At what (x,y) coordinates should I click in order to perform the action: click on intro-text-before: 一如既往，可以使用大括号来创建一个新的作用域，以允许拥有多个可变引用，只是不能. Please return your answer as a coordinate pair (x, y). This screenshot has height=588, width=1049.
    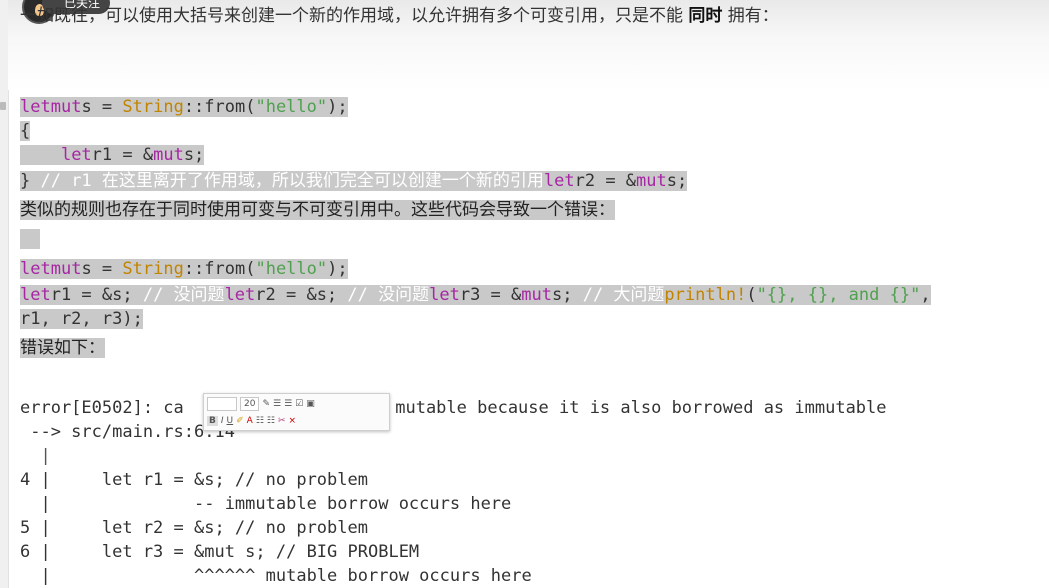
    Looking at the image, I should click on (354, 16).